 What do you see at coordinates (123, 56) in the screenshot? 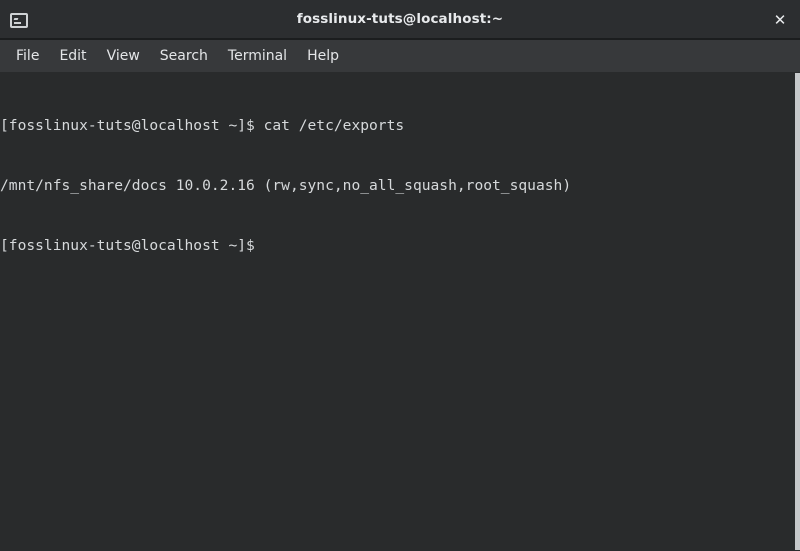
I see `menu-item-view: View` at bounding box center [123, 56].